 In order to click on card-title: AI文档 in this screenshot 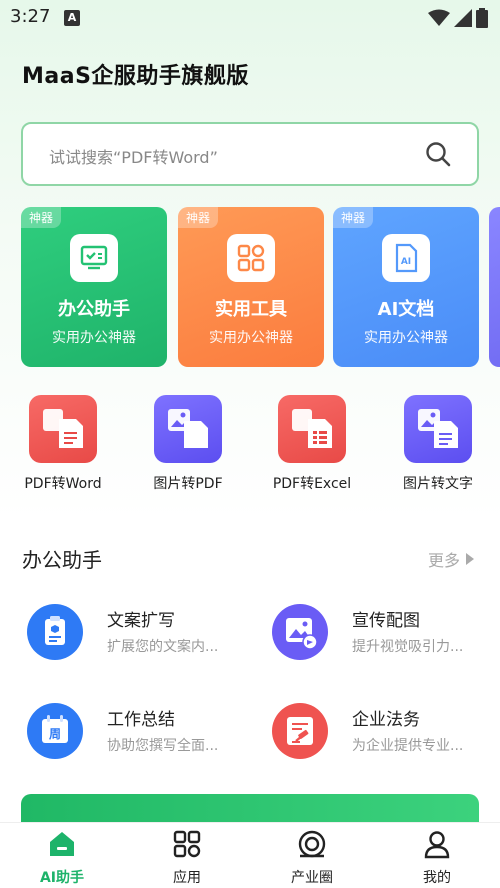, I will do `click(406, 309)`.